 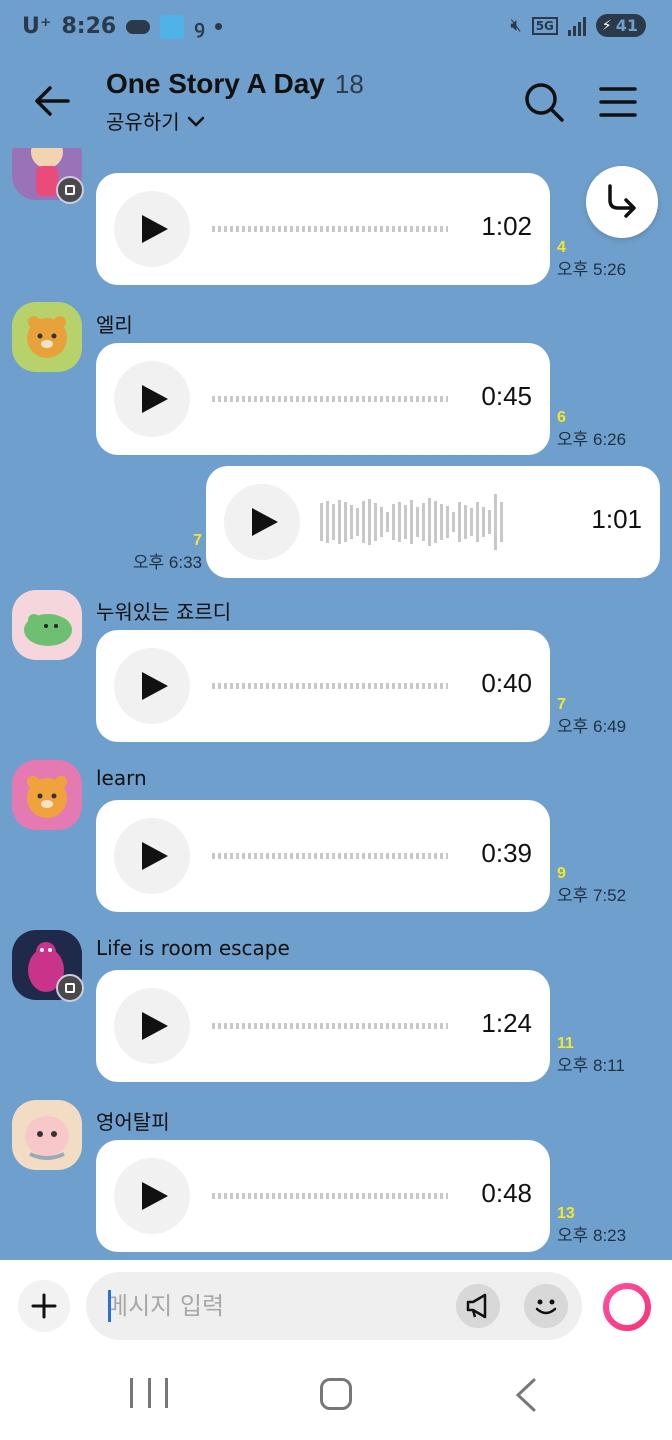 What do you see at coordinates (592, 895) in the screenshot?
I see `message-time: 오후 7:52` at bounding box center [592, 895].